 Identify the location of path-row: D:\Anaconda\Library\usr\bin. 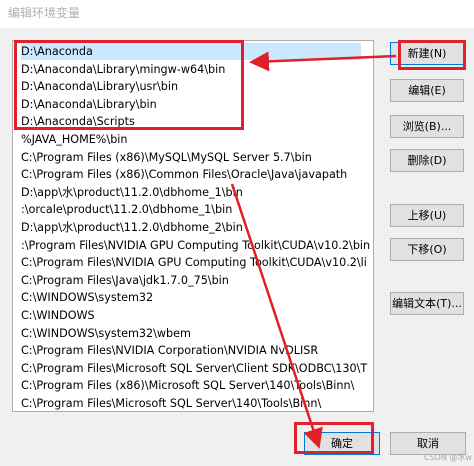
(99, 86).